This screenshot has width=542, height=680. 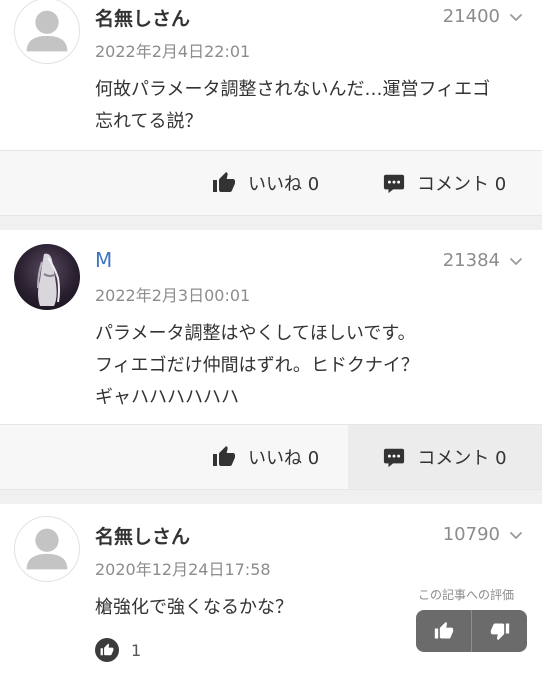 What do you see at coordinates (173, 51) in the screenshot?
I see `comment-date: 2022年2月4日22:01` at bounding box center [173, 51].